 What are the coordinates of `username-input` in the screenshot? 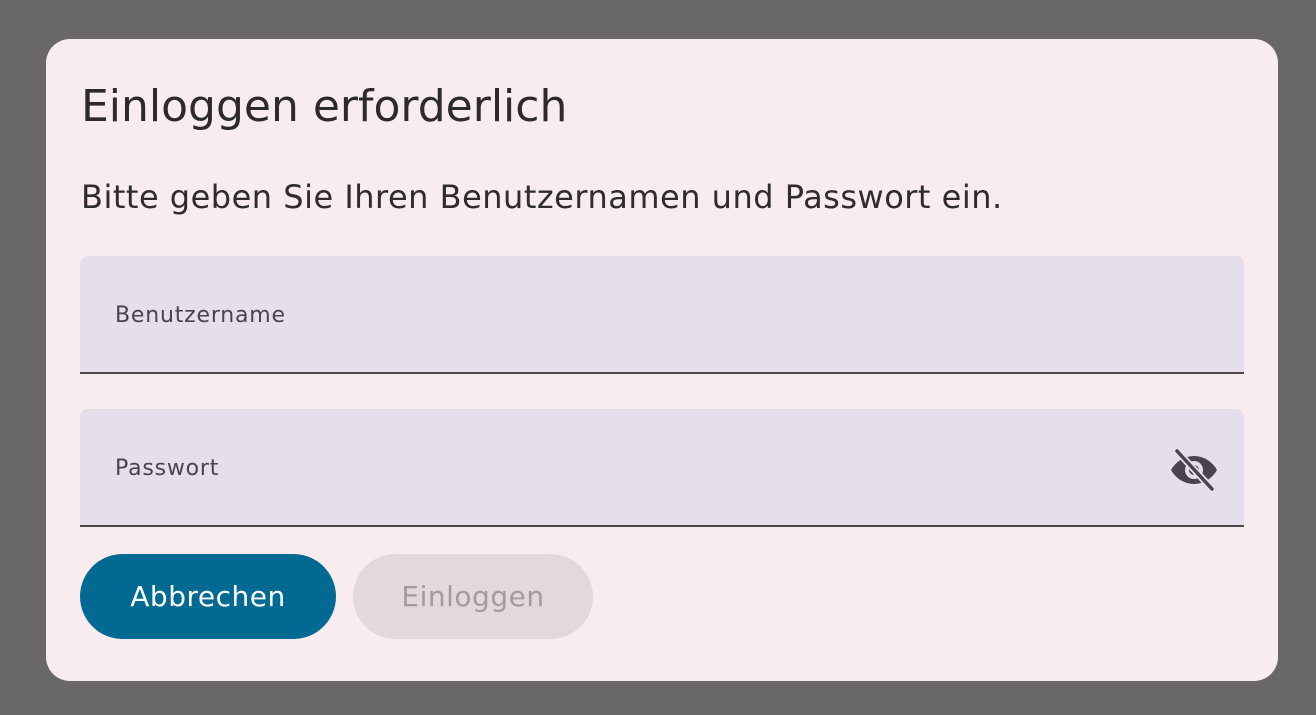 It's located at (664, 315).